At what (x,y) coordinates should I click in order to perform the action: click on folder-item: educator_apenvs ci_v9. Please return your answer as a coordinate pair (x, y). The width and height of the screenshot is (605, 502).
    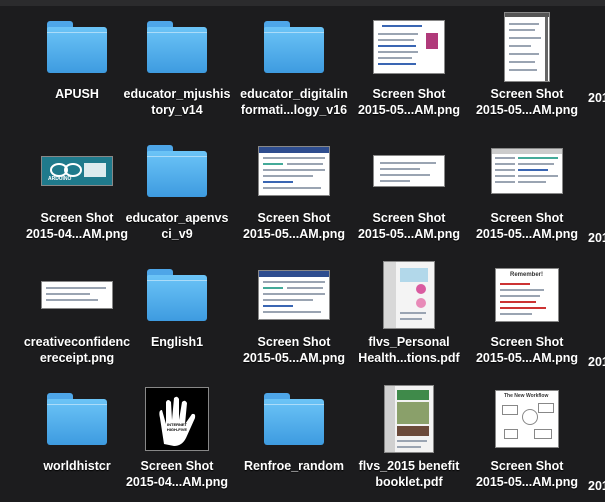
    Looking at the image, I should click on (177, 195).